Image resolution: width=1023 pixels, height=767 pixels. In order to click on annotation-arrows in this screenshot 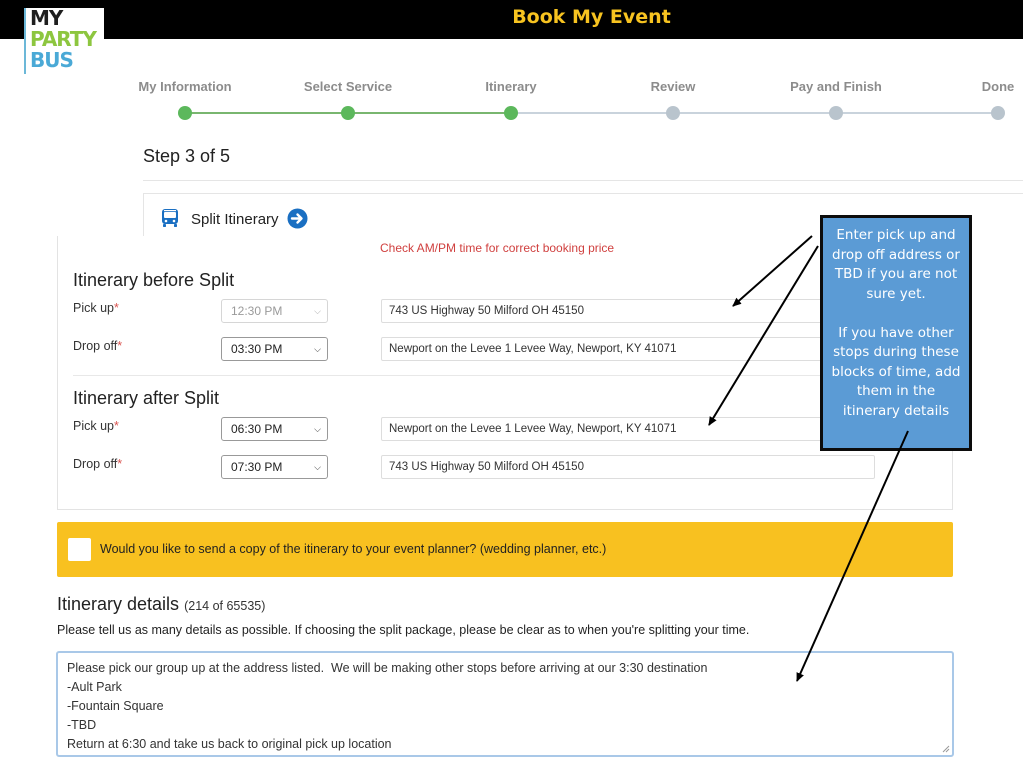, I will do `click(808, 458)`.